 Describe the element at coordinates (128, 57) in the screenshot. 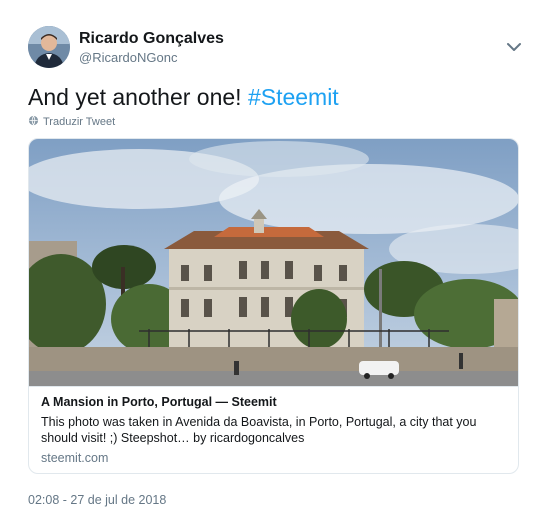

I see `user-handle: @RicardoNGonc` at that location.